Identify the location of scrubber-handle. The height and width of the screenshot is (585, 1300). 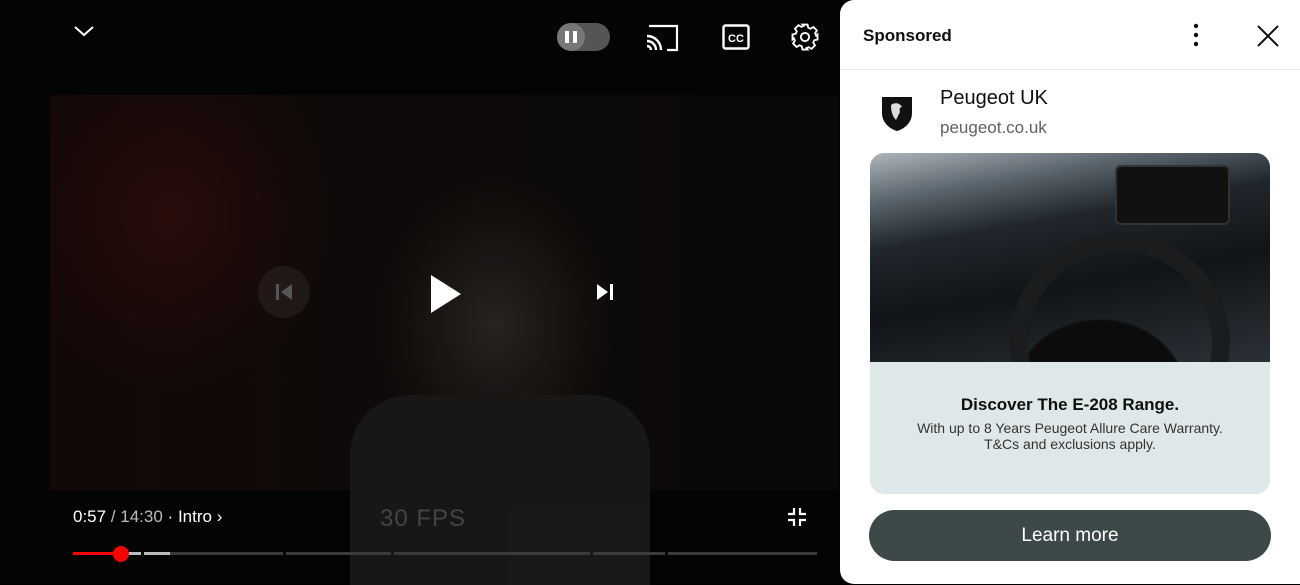
(121, 554).